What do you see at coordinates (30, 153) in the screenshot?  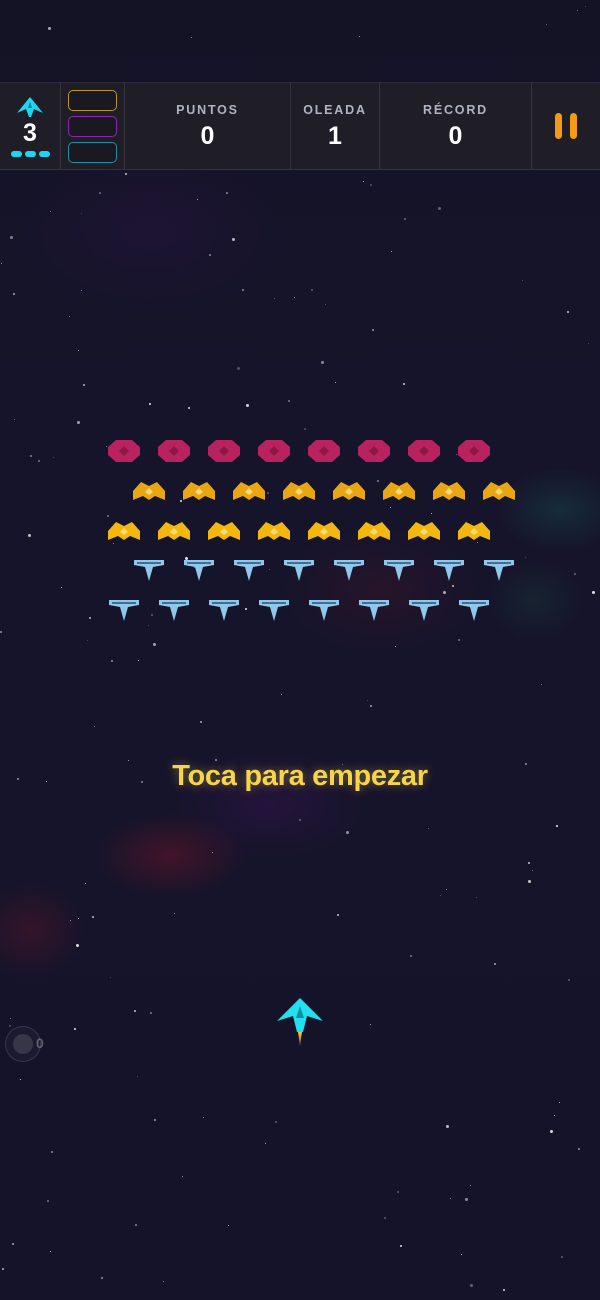 I see `lives-pips` at bounding box center [30, 153].